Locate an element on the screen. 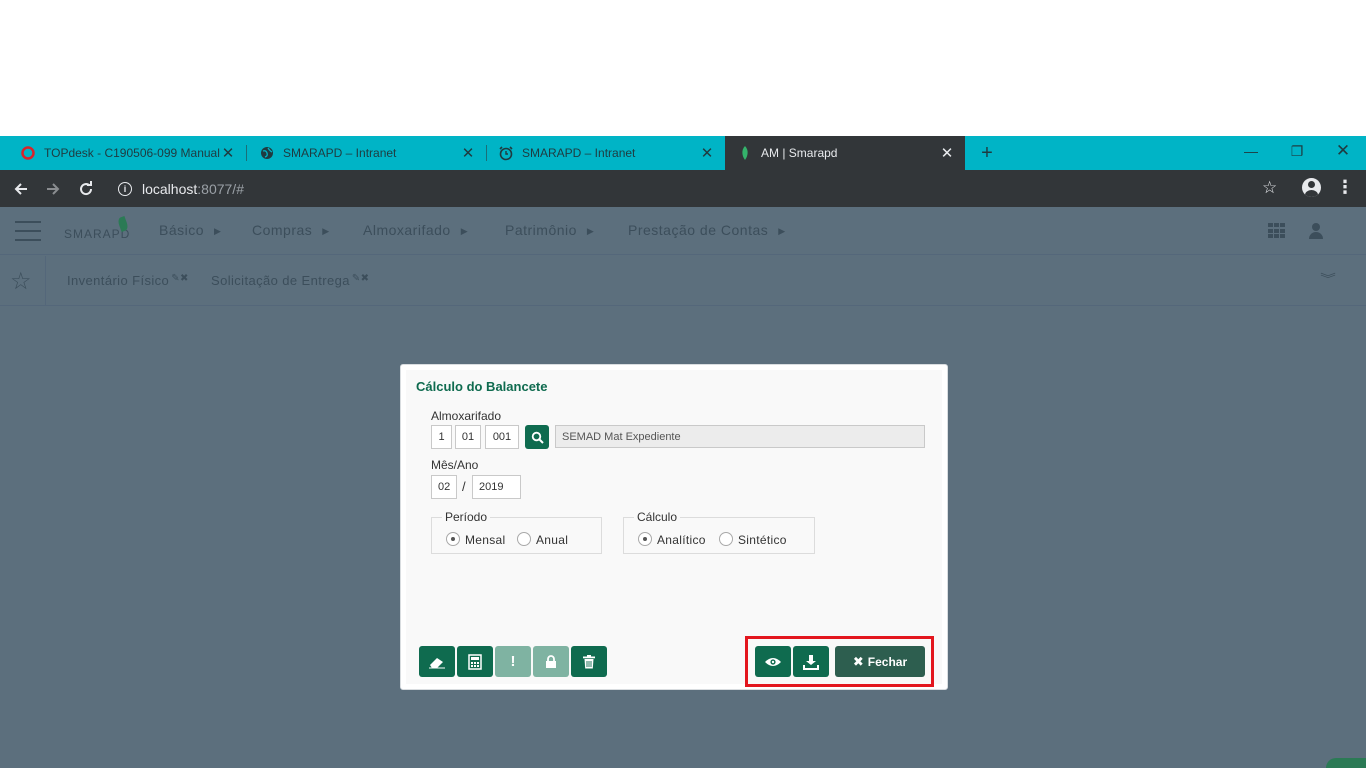 This screenshot has width=1366, height=768. delete-button is located at coordinates (589, 661).